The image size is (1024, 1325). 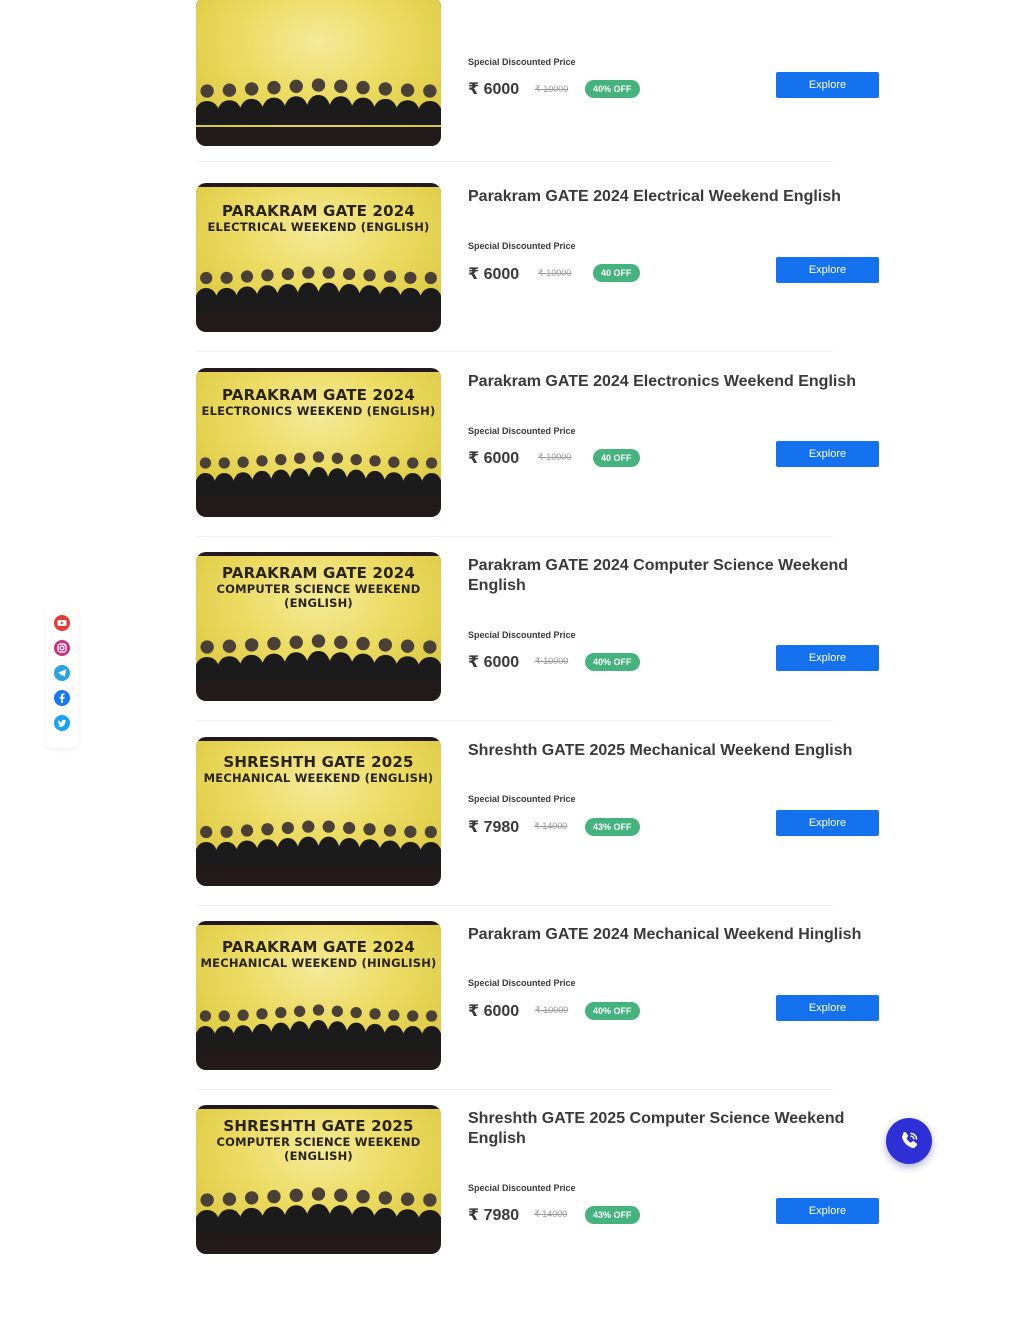 What do you see at coordinates (318, 778) in the screenshot?
I see `thumbnail-subheading: MECHANICAL WEEKEND (ENGLISH)` at bounding box center [318, 778].